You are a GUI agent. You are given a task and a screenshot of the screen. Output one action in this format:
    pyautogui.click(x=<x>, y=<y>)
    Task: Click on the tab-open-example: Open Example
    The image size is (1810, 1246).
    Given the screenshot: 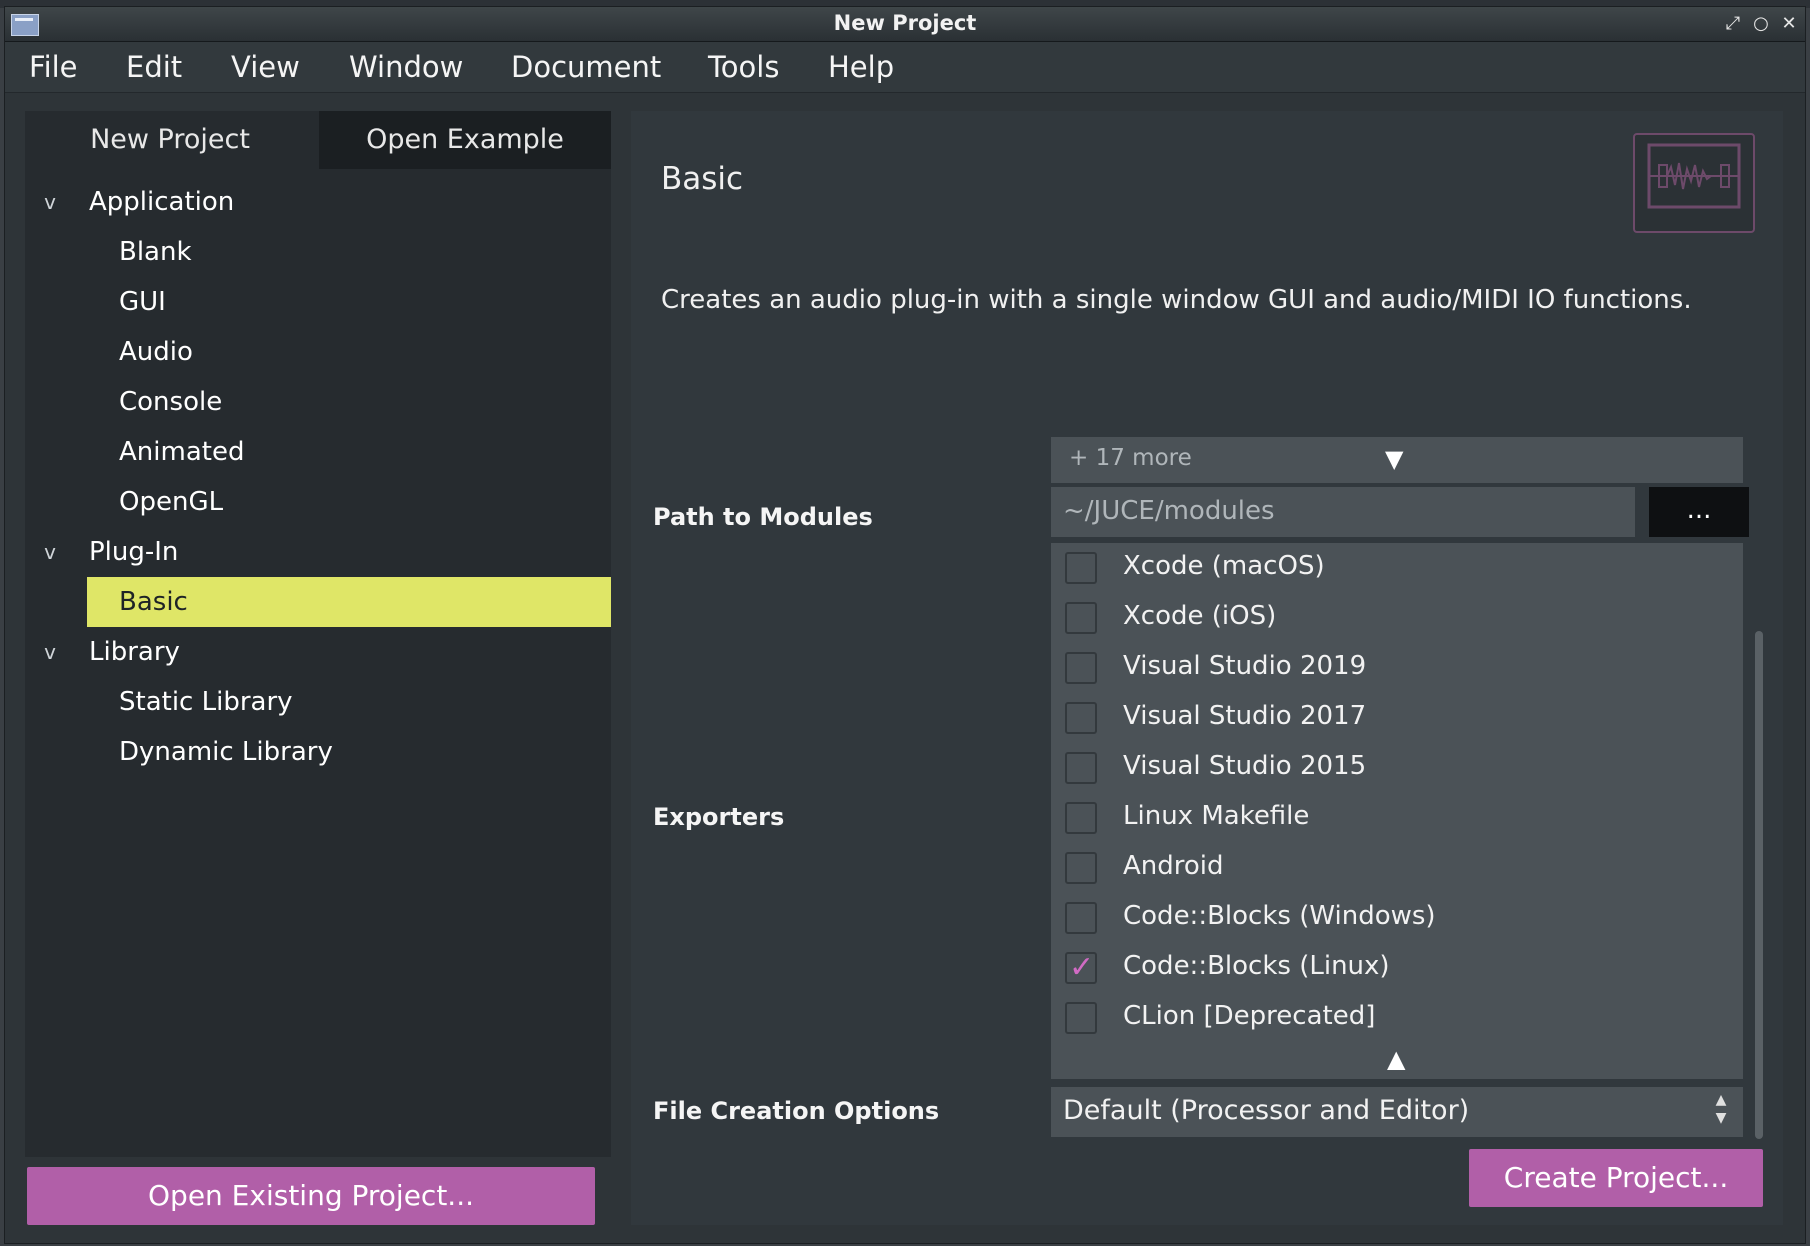 What is the action you would take?
    pyautogui.click(x=465, y=140)
    